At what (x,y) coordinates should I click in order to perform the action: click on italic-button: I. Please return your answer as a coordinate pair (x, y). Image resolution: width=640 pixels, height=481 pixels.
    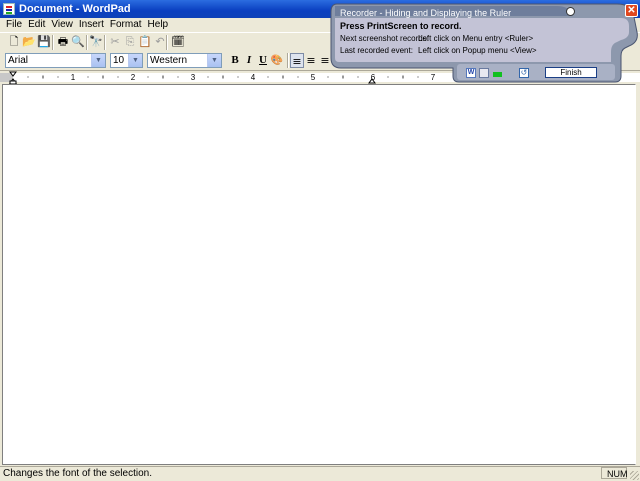
    Looking at the image, I should click on (249, 60).